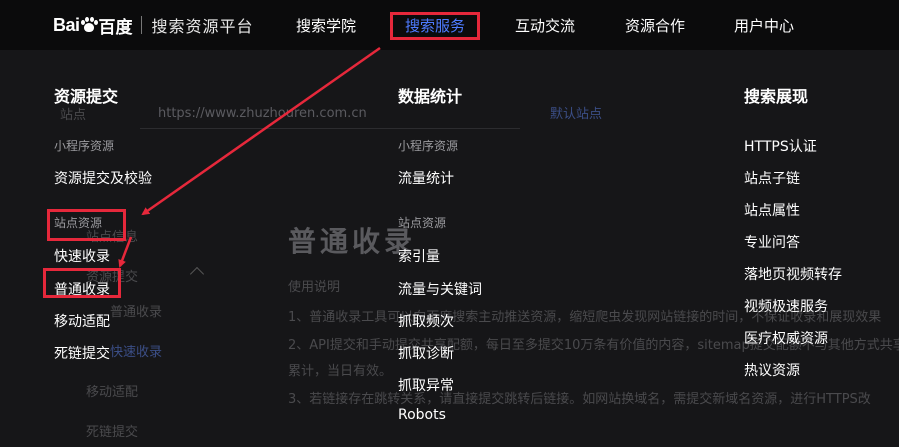  I want to click on highlight-box-site-resources, so click(86, 225).